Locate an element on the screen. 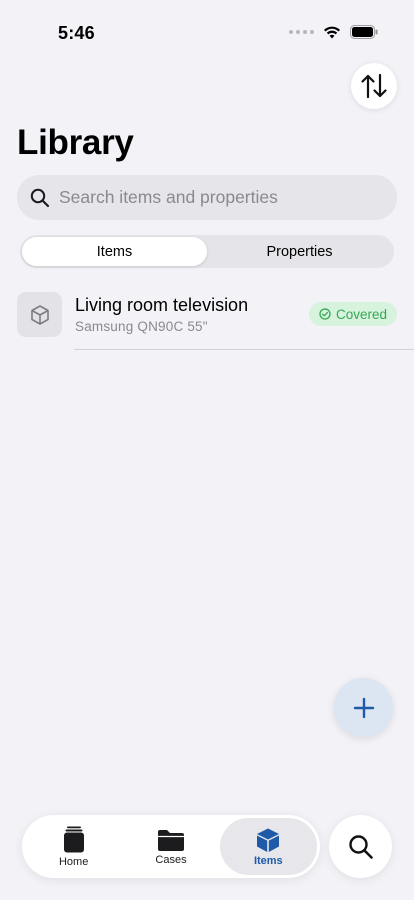 The image size is (414, 900). item-subtitle: Samsung QN90C 55" is located at coordinates (141, 326).